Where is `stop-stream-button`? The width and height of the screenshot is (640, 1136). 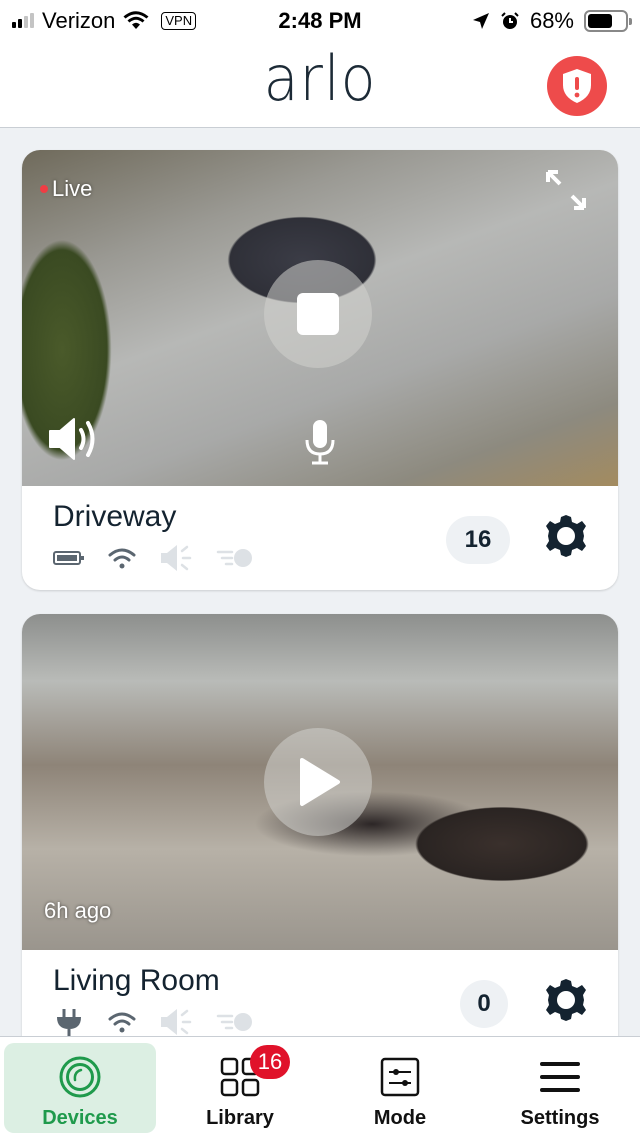
stop-stream-button is located at coordinates (318, 314).